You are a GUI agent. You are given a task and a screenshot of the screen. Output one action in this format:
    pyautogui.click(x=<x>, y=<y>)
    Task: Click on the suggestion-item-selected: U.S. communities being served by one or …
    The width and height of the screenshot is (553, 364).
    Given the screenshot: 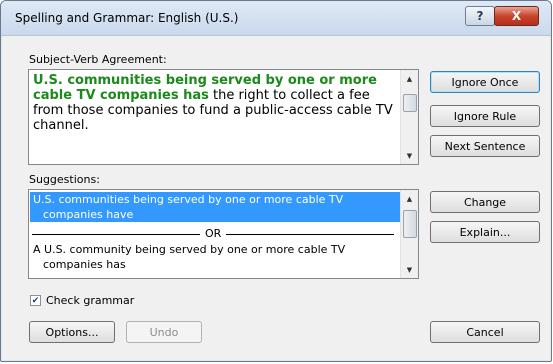 What is the action you would take?
    pyautogui.click(x=216, y=207)
    